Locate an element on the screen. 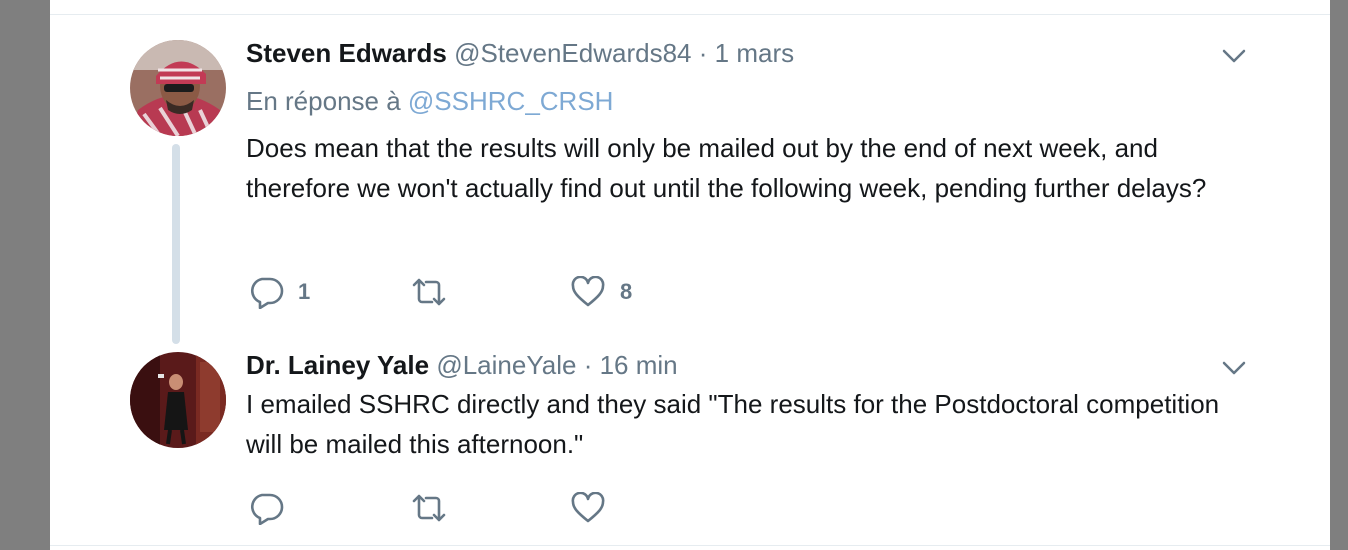 The image size is (1348, 550). reply-count: 1 is located at coordinates (304, 291).